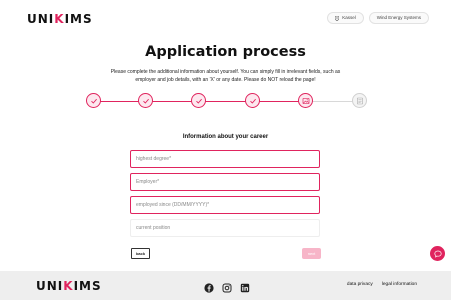  What do you see at coordinates (225, 182) in the screenshot?
I see `employer-input` at bounding box center [225, 182].